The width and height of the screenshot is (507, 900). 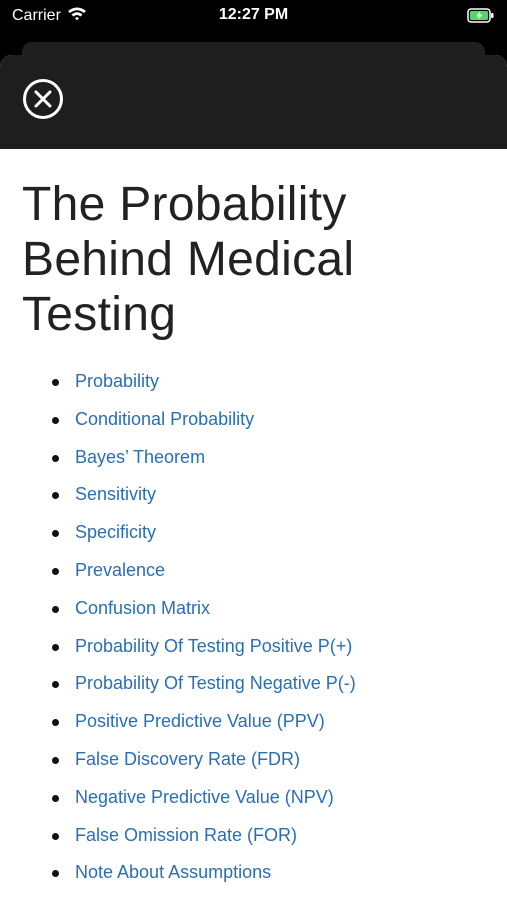 What do you see at coordinates (481, 18) in the screenshot?
I see `battery-charging-icon` at bounding box center [481, 18].